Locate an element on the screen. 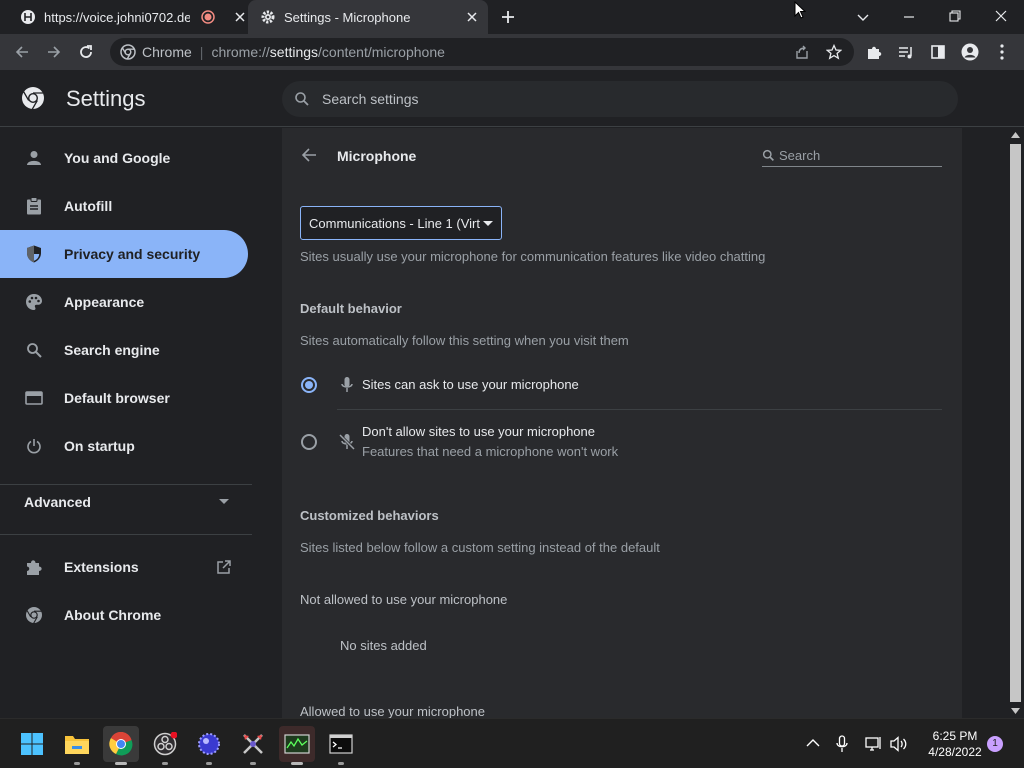 This screenshot has height=768, width=1024. browser-icon is located at coordinates (34, 398).